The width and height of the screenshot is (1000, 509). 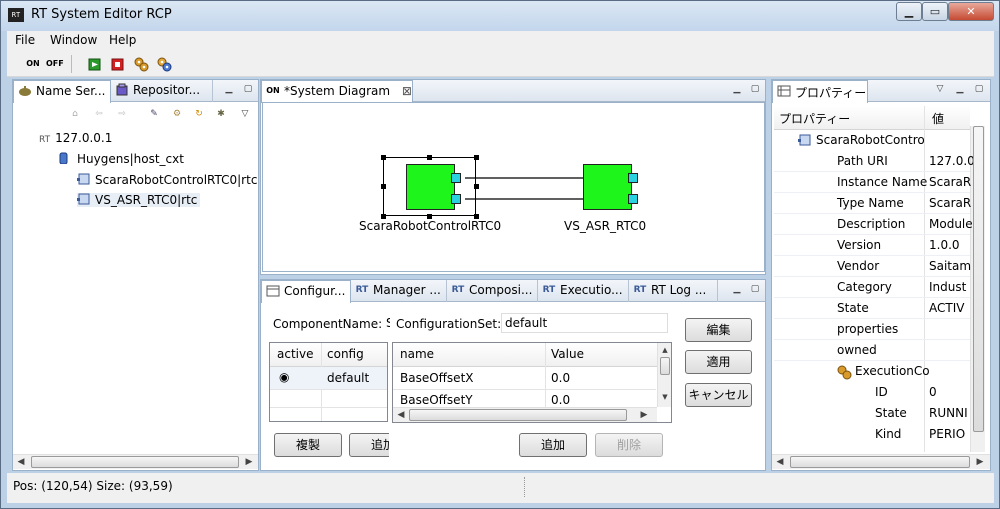 I want to click on properties-vscroll-thumb, so click(x=978, y=279).